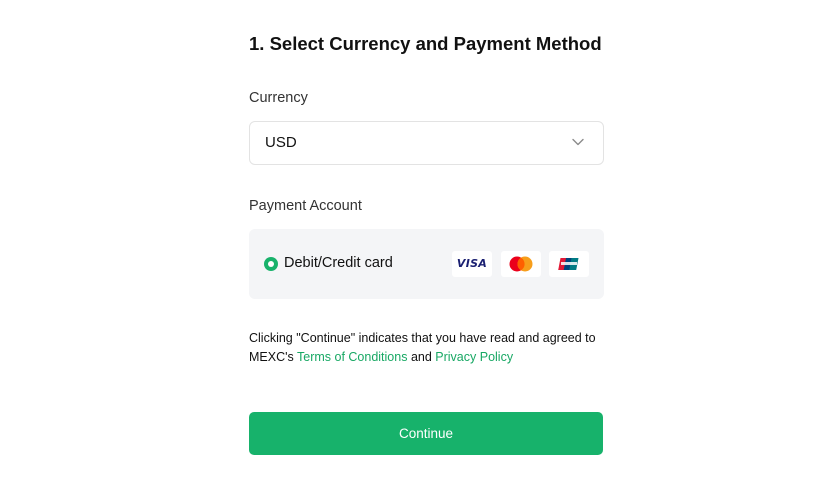 The height and width of the screenshot is (480, 820). Describe the element at coordinates (426, 143) in the screenshot. I see `currency-select: USD` at that location.